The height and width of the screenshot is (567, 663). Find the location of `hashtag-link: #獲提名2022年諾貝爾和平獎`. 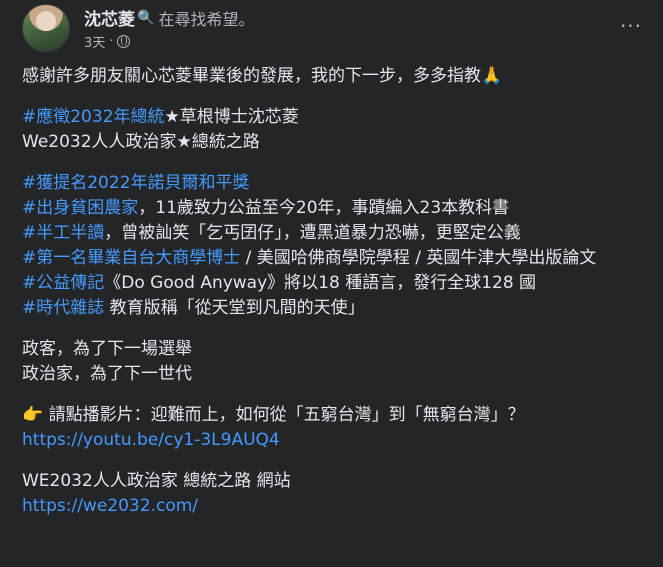

hashtag-link: #獲提名2022年諾貝爾和平獎 is located at coordinates (136, 183).